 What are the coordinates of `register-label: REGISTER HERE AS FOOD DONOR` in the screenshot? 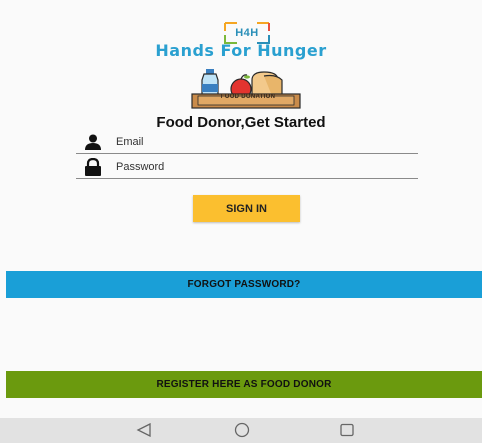 It's located at (244, 384).